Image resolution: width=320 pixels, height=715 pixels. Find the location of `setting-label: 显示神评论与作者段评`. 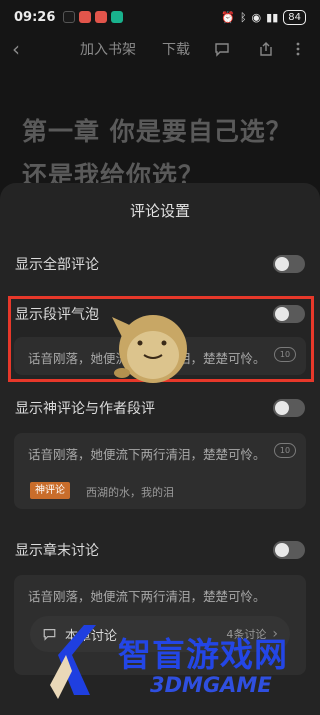

setting-label: 显示神评论与作者段评 is located at coordinates (85, 409).